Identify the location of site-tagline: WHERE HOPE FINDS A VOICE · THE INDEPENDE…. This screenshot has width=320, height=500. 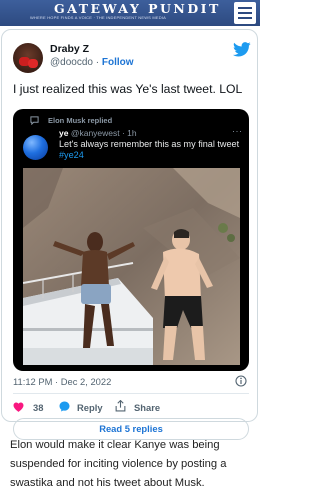
(98, 17).